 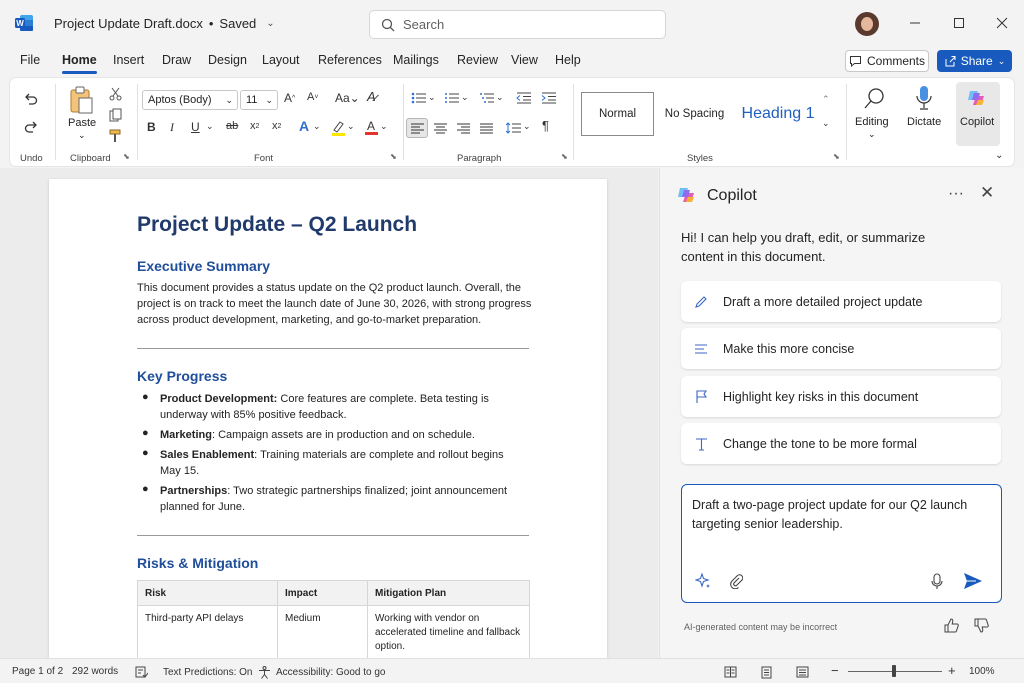 I want to click on web-layout-icon, so click(x=802, y=672).